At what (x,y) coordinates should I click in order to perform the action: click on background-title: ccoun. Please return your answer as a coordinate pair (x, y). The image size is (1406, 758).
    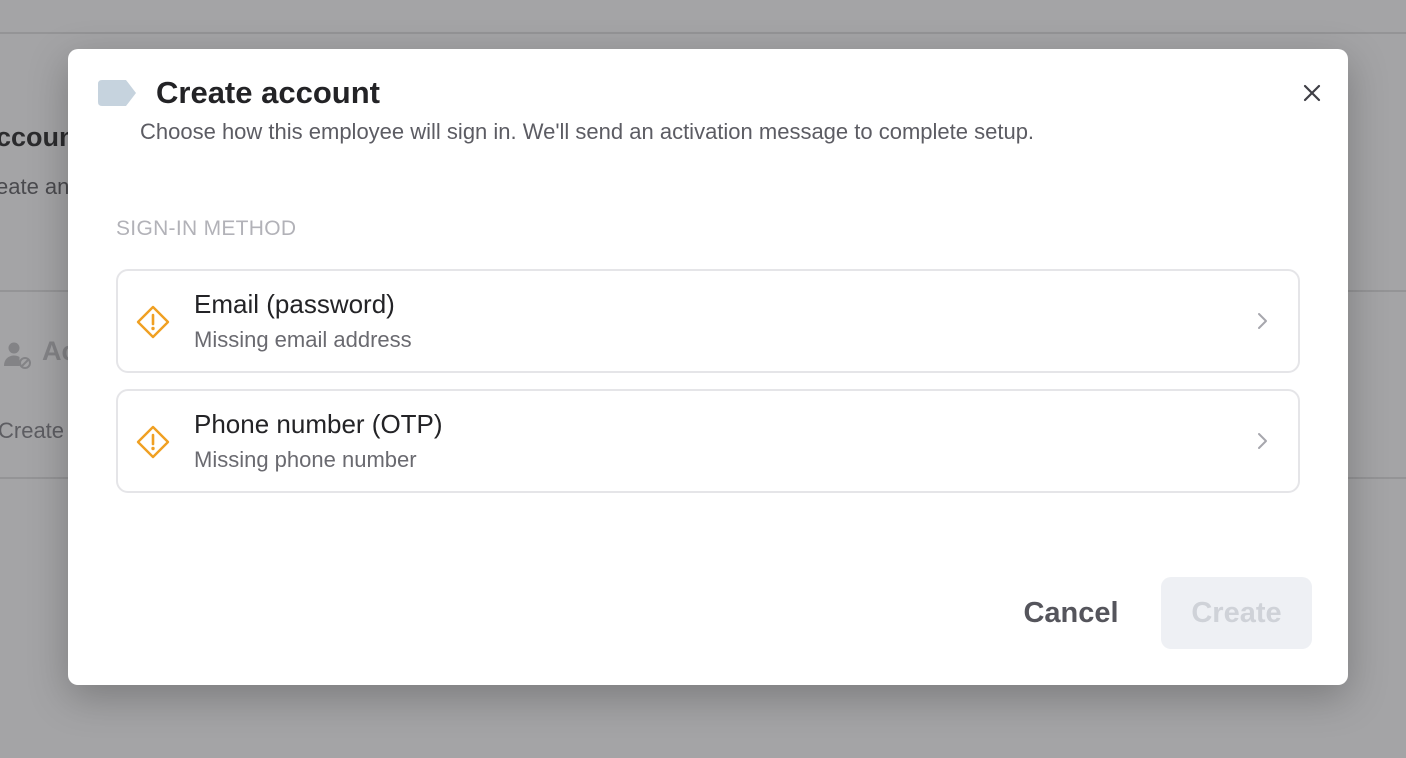
    Looking at the image, I should click on (38, 137).